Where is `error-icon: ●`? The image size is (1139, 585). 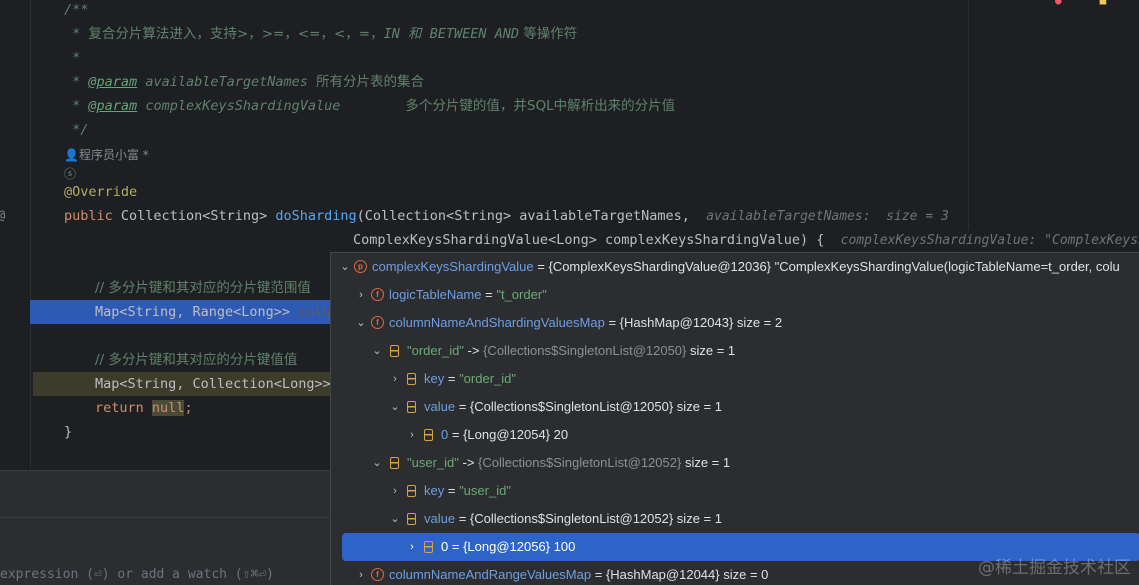
error-icon: ● is located at coordinates (1058, 3).